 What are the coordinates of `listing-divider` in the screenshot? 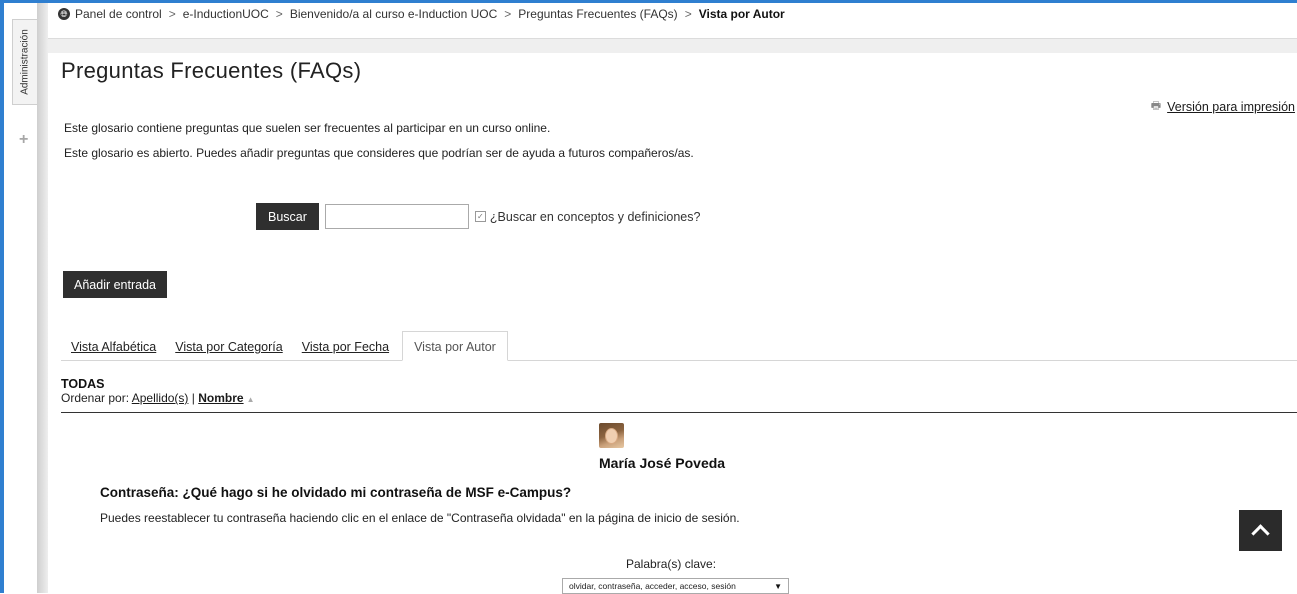 It's located at (679, 412).